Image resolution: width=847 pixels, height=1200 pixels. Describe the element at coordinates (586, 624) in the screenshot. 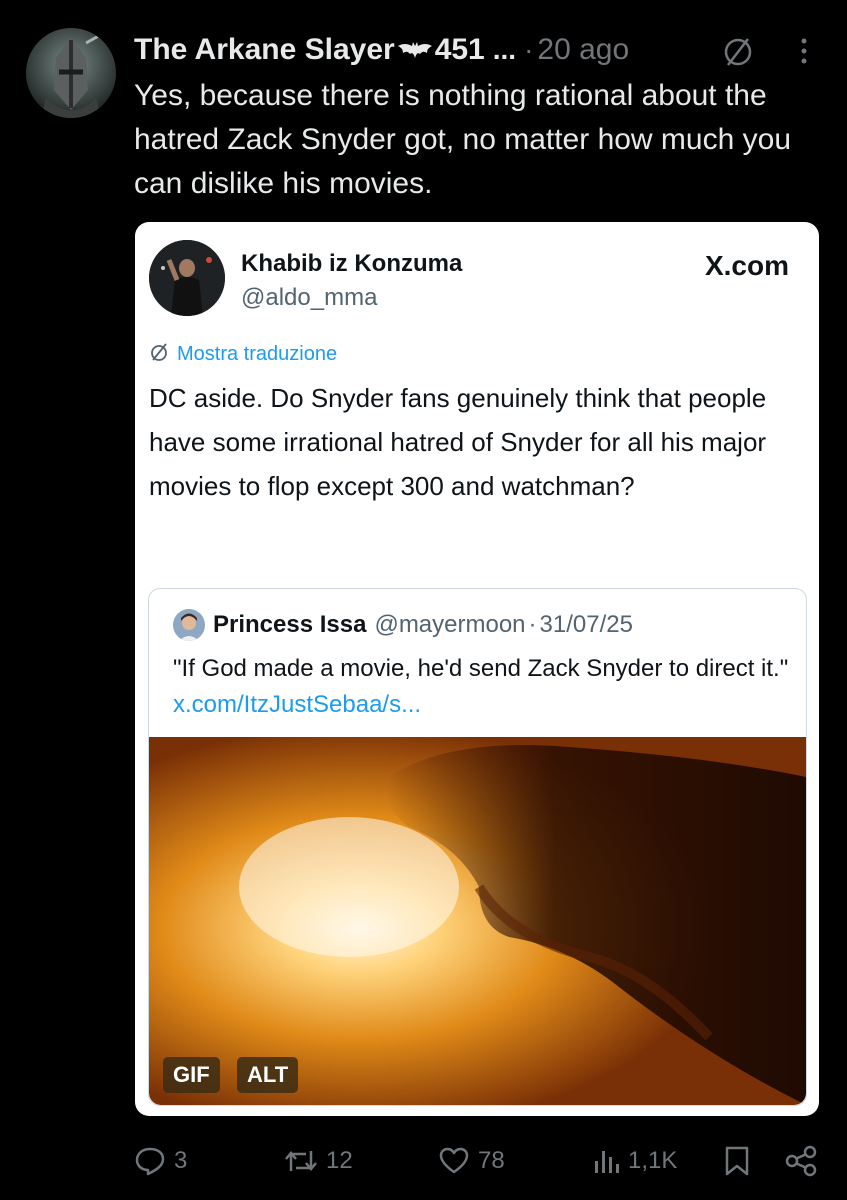

I see `nested-post-date: 31/07/25` at that location.